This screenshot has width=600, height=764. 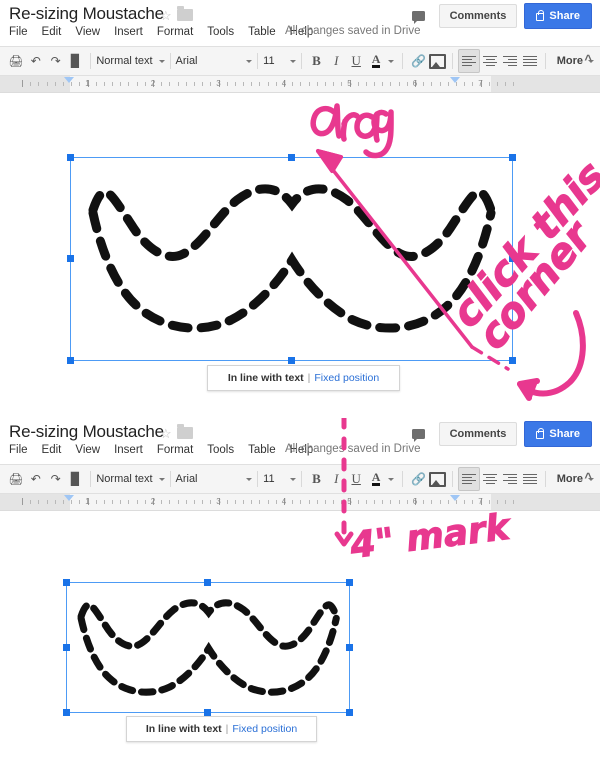 I want to click on image-selection-box, so click(x=208, y=647).